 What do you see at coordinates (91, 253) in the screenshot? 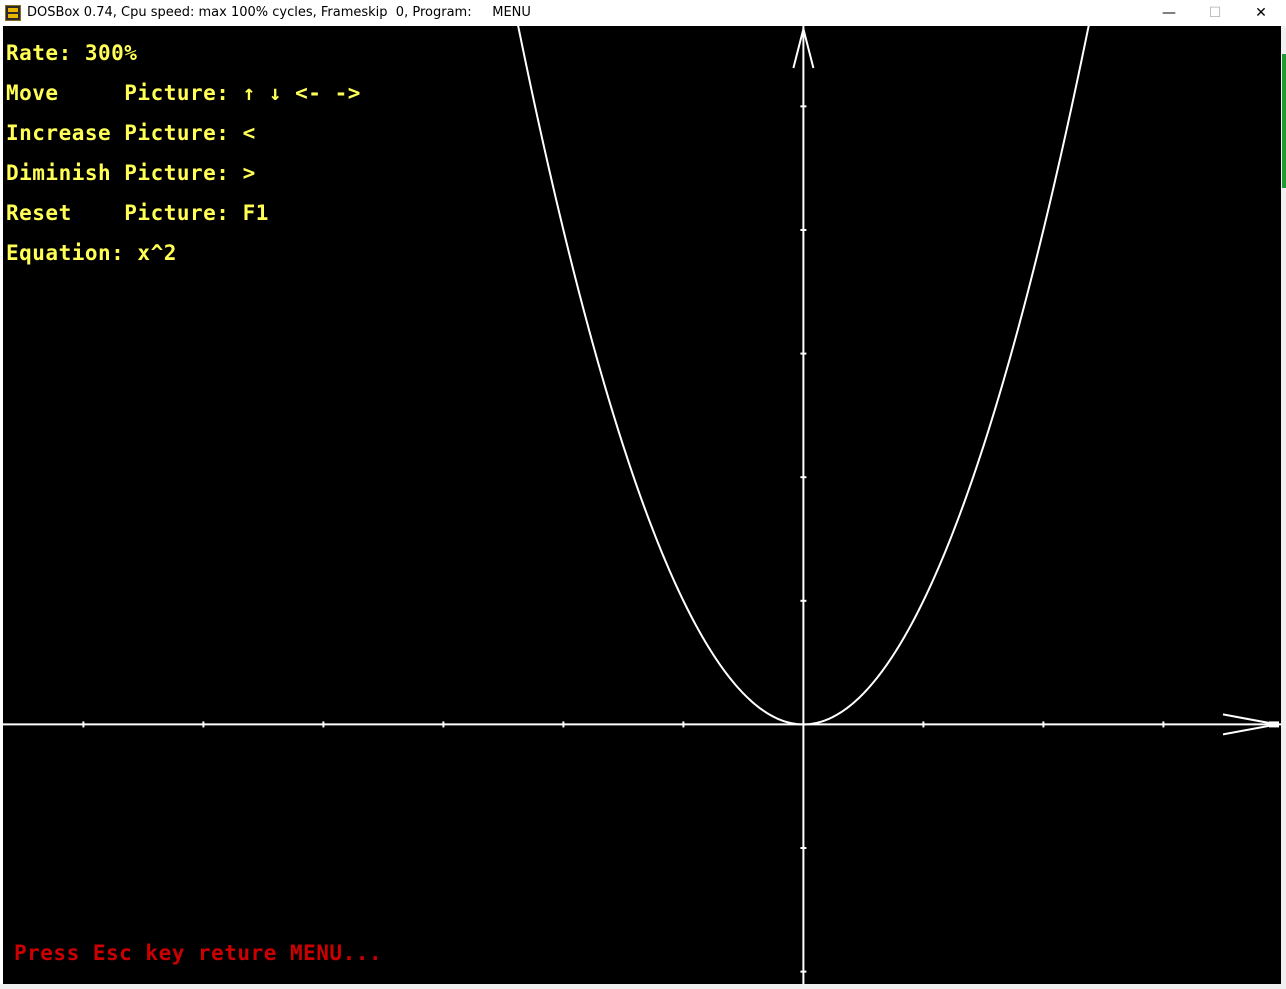
I see `equation-text: Equation: x^2` at bounding box center [91, 253].